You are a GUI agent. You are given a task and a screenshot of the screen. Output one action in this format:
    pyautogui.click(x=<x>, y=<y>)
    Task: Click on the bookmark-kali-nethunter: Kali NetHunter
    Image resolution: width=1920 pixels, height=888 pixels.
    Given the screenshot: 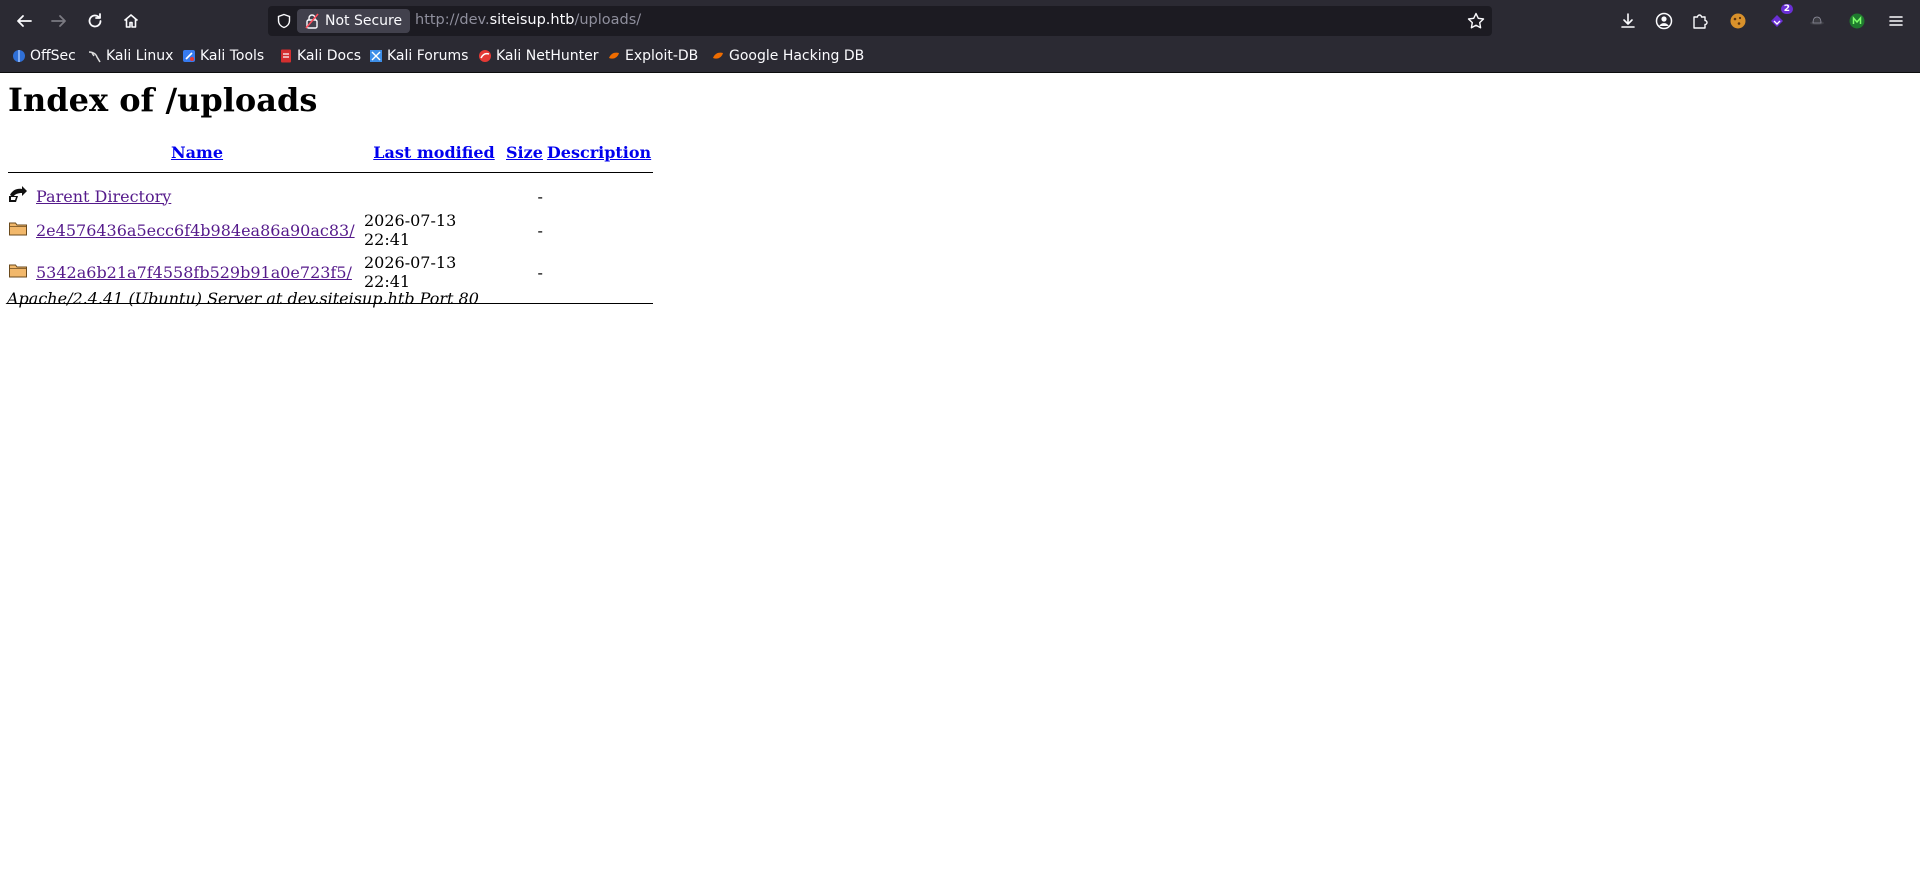 What is the action you would take?
    pyautogui.click(x=538, y=56)
    